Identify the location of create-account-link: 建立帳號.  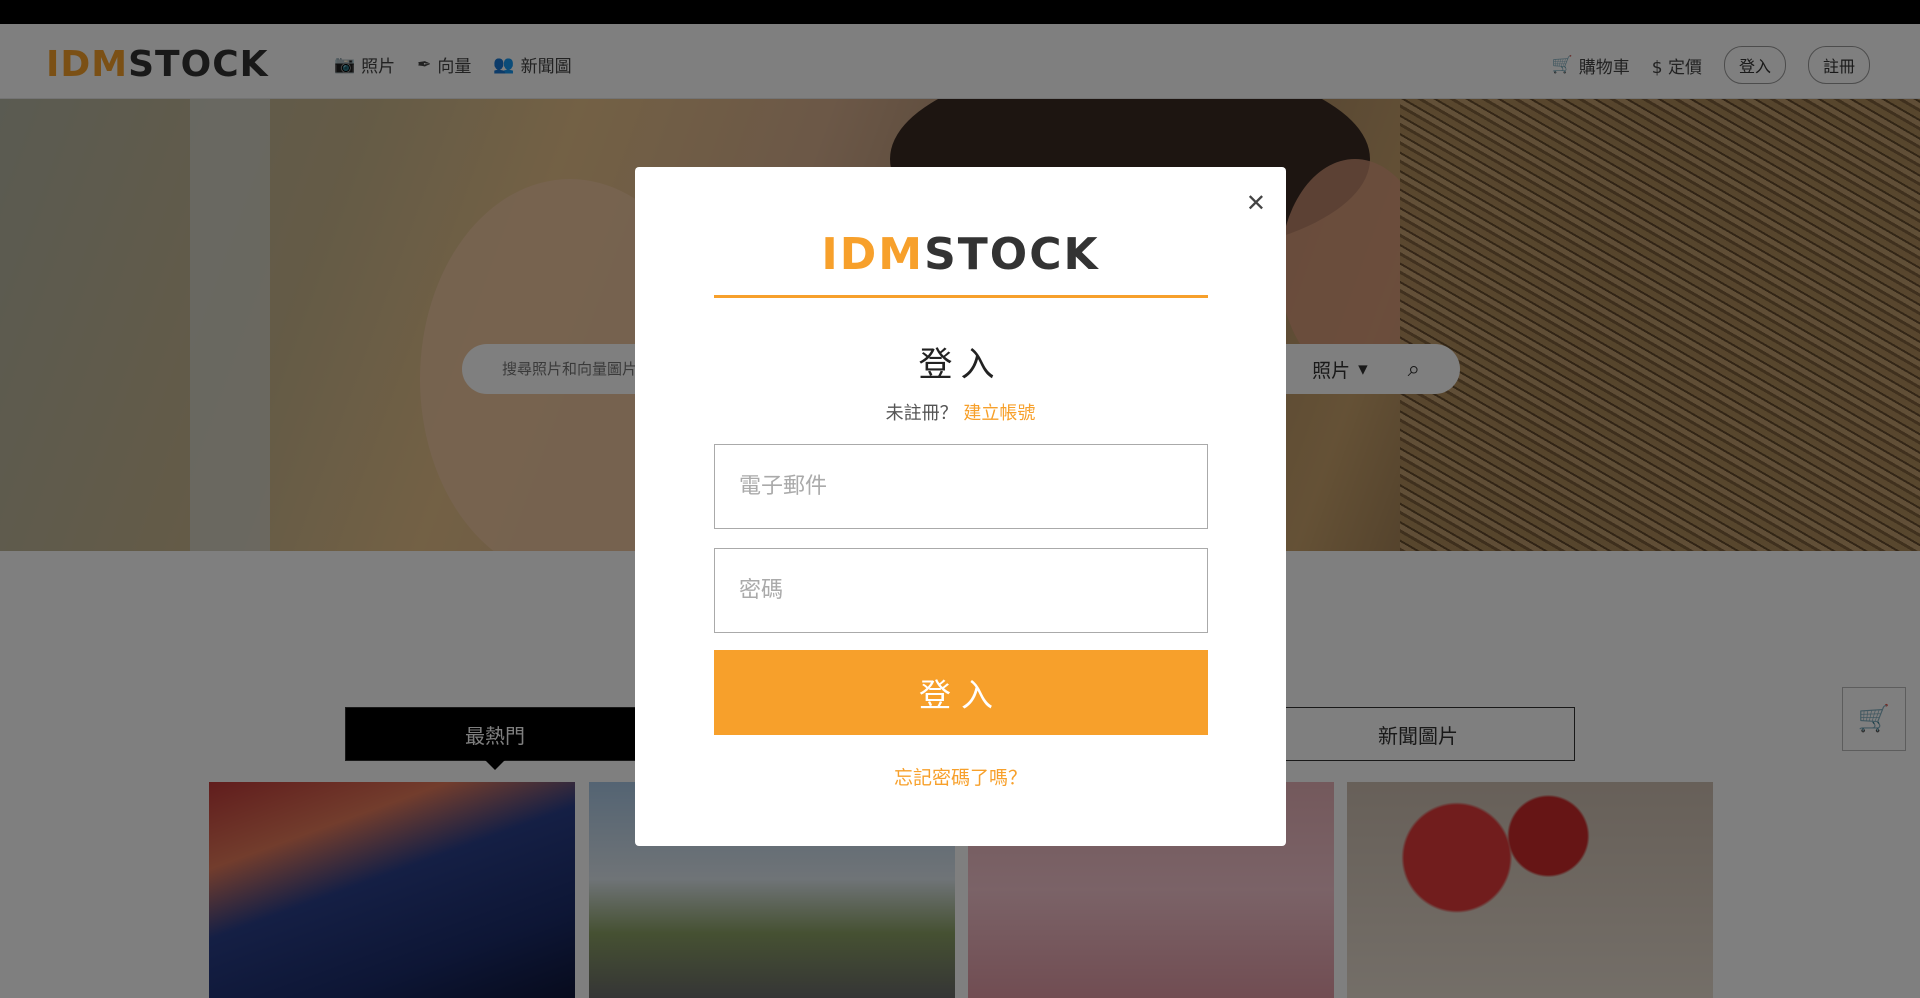
(999, 413).